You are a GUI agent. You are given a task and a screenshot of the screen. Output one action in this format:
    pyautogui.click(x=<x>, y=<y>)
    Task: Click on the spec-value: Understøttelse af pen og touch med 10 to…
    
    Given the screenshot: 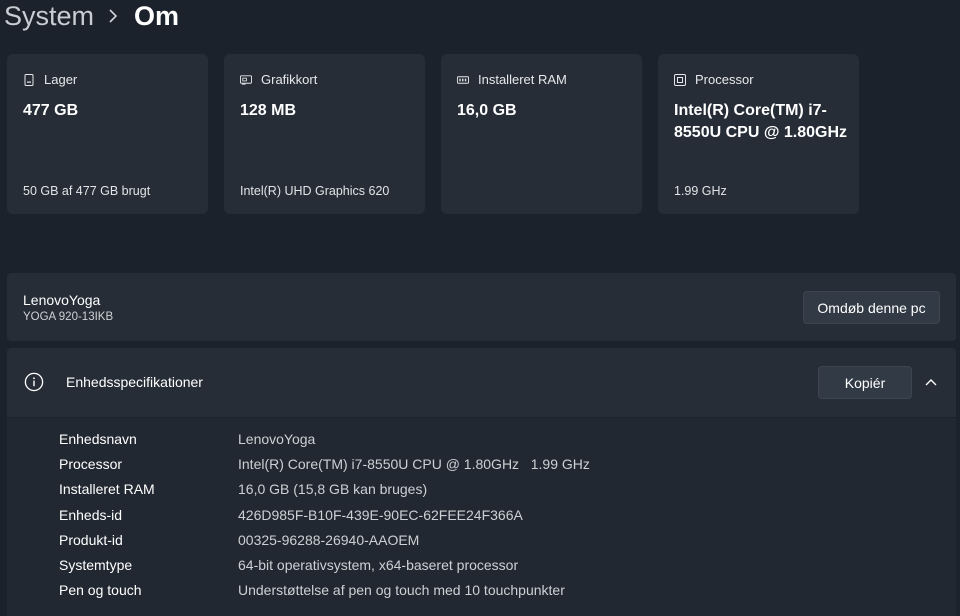 What is the action you would take?
    pyautogui.click(x=401, y=590)
    